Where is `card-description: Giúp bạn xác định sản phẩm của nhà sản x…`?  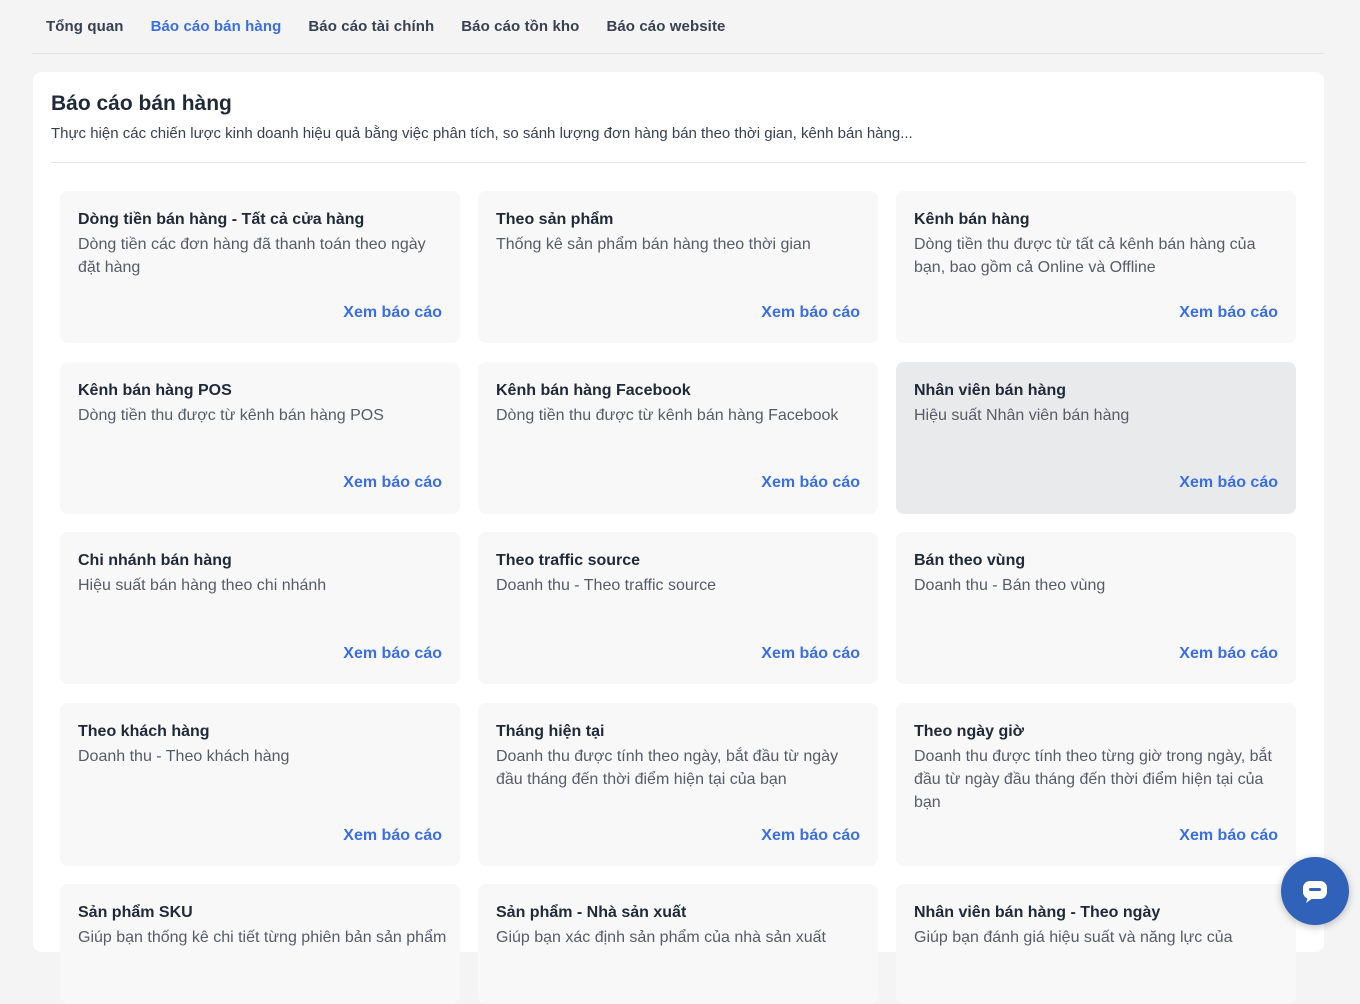
card-description: Giúp bạn xác định sản phẩm của nhà sản x… is located at coordinates (661, 937).